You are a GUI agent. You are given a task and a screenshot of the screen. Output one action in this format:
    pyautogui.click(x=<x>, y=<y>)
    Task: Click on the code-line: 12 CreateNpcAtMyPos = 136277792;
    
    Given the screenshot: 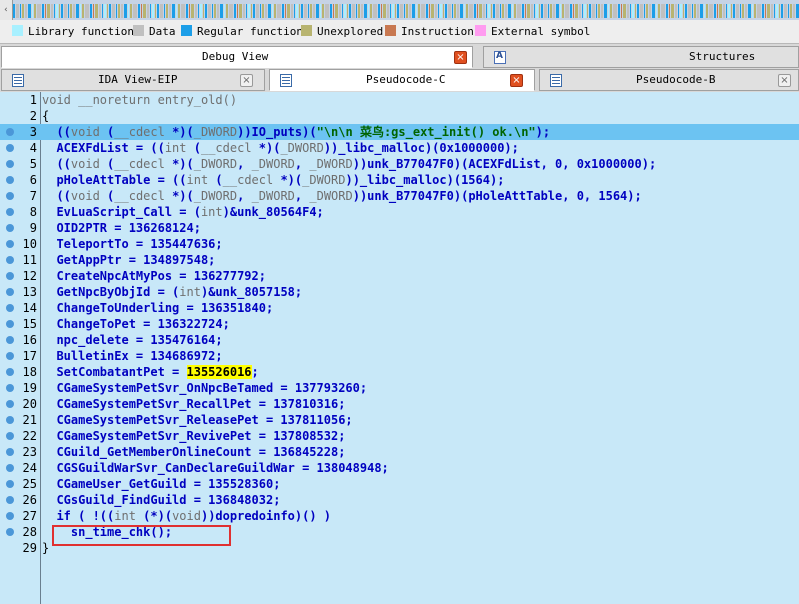 What is the action you would take?
    pyautogui.click(x=399, y=276)
    